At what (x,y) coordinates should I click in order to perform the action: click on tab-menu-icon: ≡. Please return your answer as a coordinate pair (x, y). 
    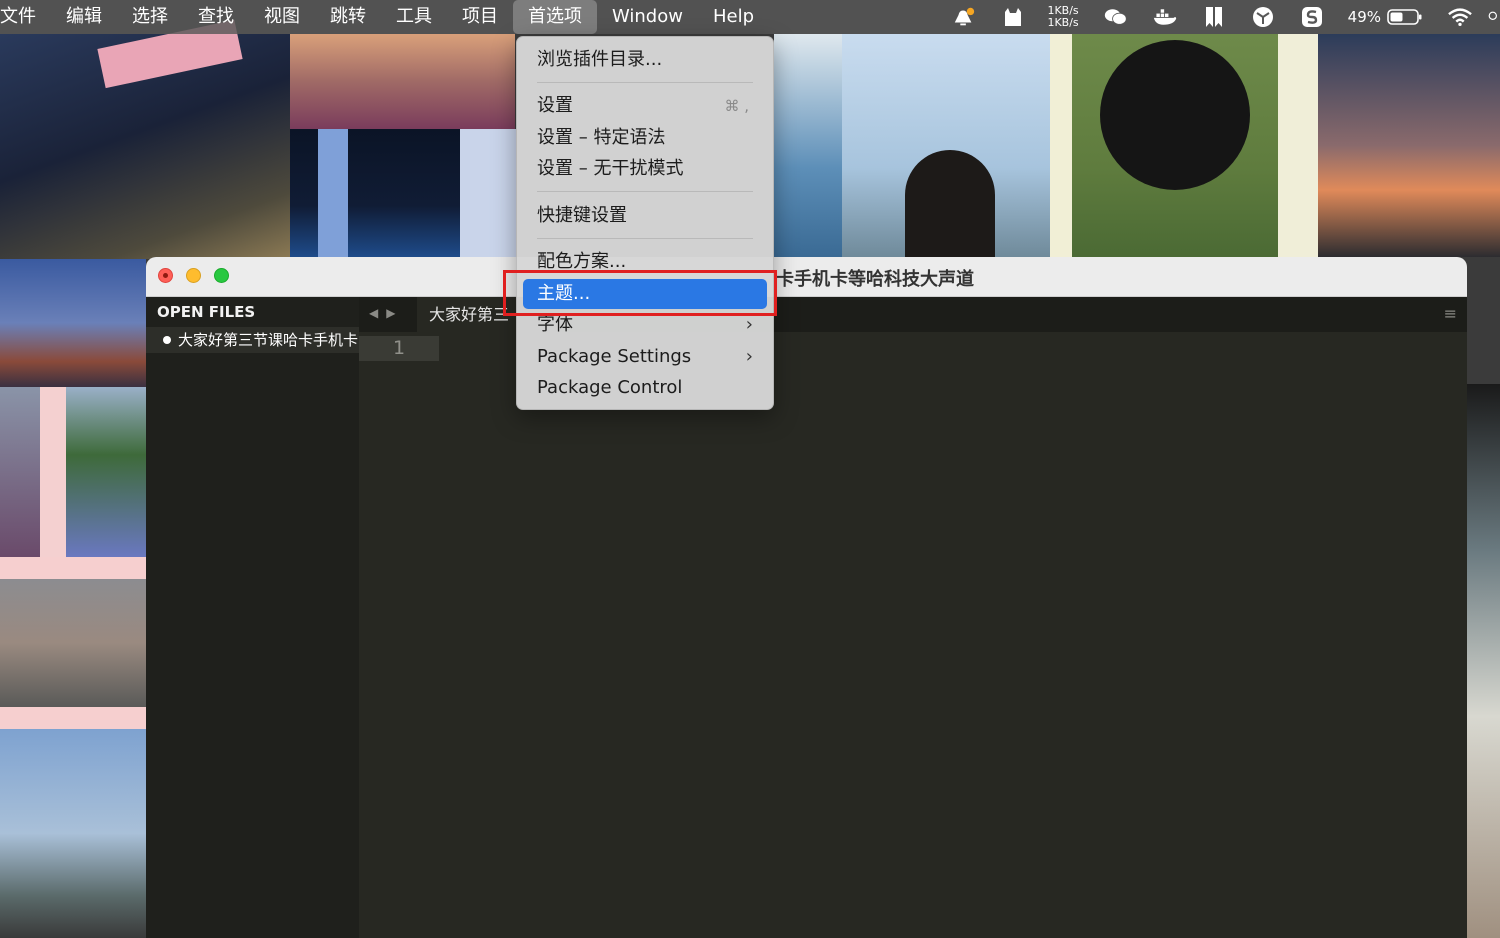
    Looking at the image, I should click on (1450, 313).